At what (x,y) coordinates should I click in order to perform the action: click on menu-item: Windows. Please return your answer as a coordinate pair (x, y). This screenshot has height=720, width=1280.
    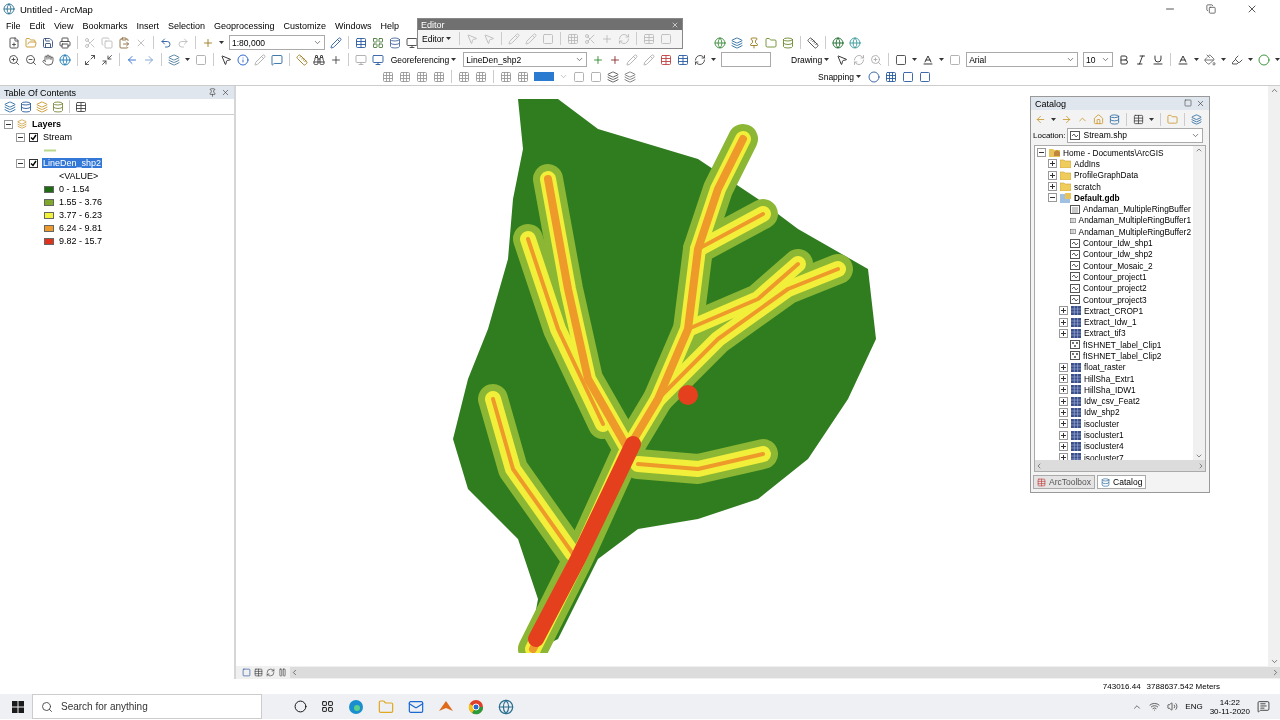
    Looking at the image, I should click on (353, 26).